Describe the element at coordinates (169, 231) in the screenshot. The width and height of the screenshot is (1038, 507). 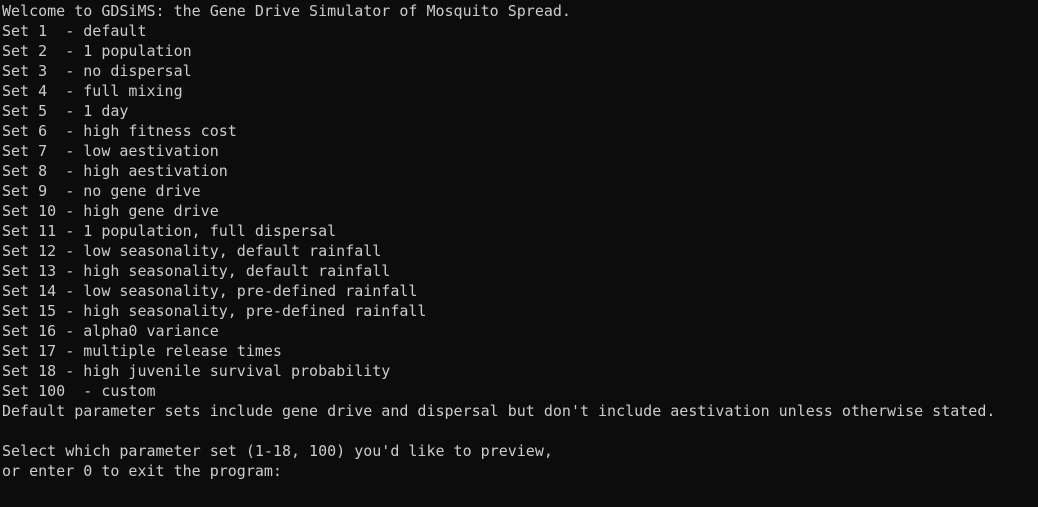
I see `option-set-11: Set 11 - 1 population, full dispersal` at that location.